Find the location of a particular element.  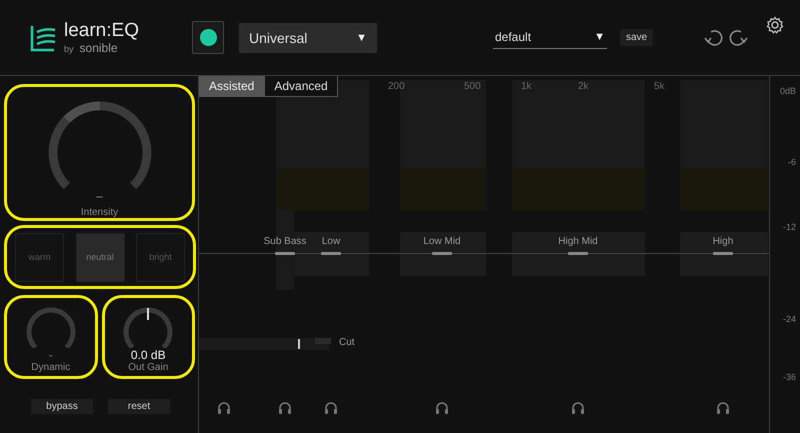

profile-dropdown: Universal ▼ is located at coordinates (308, 37).